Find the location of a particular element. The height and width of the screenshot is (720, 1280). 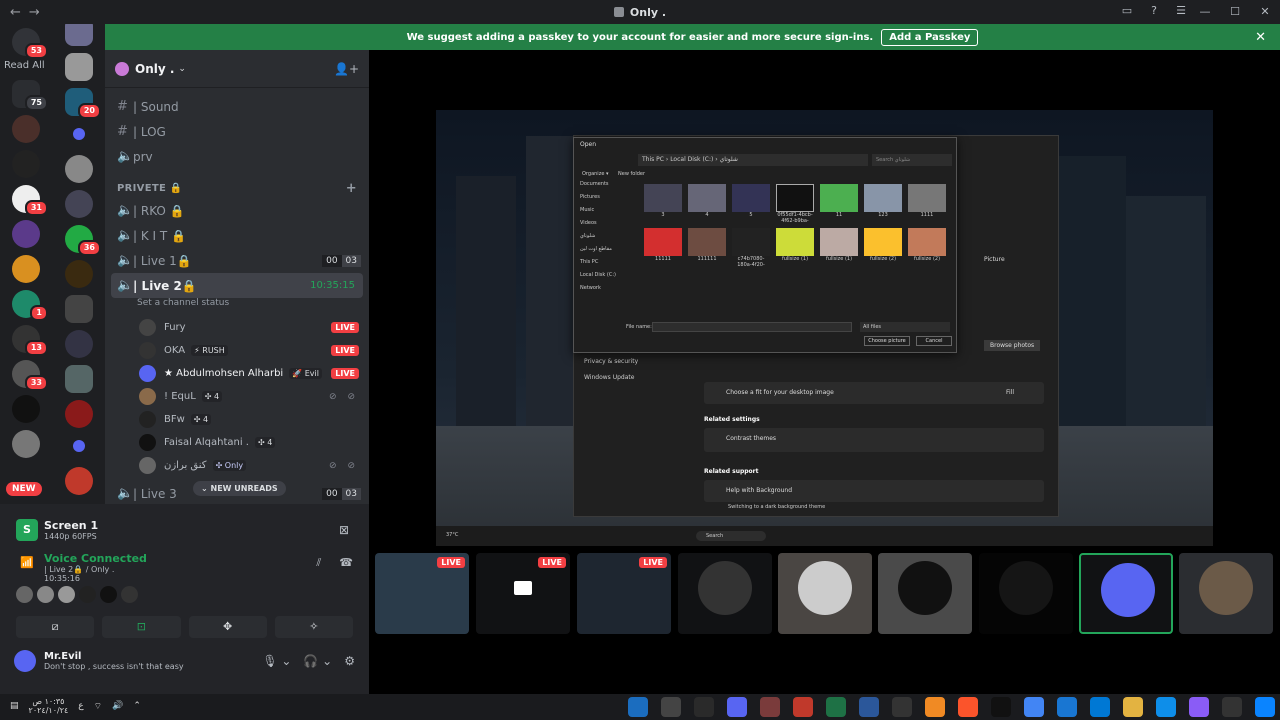

dm-icon: 75 is located at coordinates (30, 95).